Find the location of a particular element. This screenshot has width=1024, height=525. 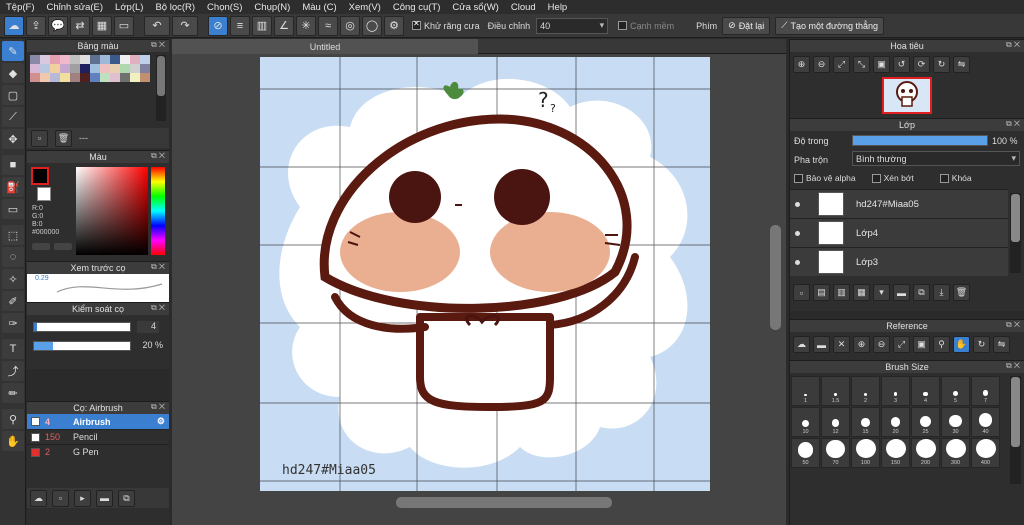

operation-tool-icon: ⤴ is located at coordinates (13, 371).